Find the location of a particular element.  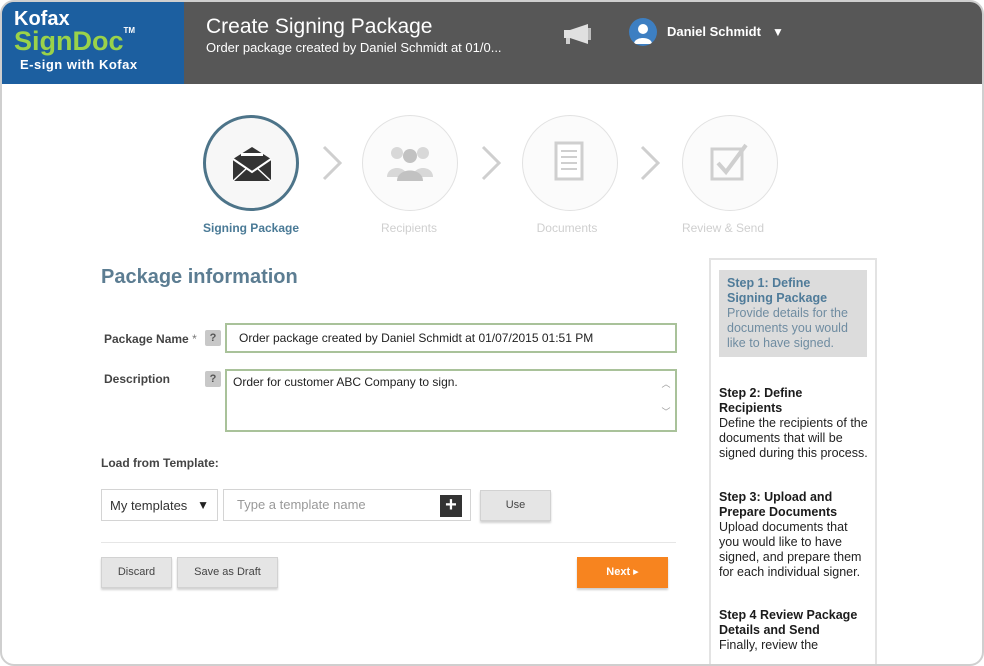

use-template-button: Use is located at coordinates (515, 505).